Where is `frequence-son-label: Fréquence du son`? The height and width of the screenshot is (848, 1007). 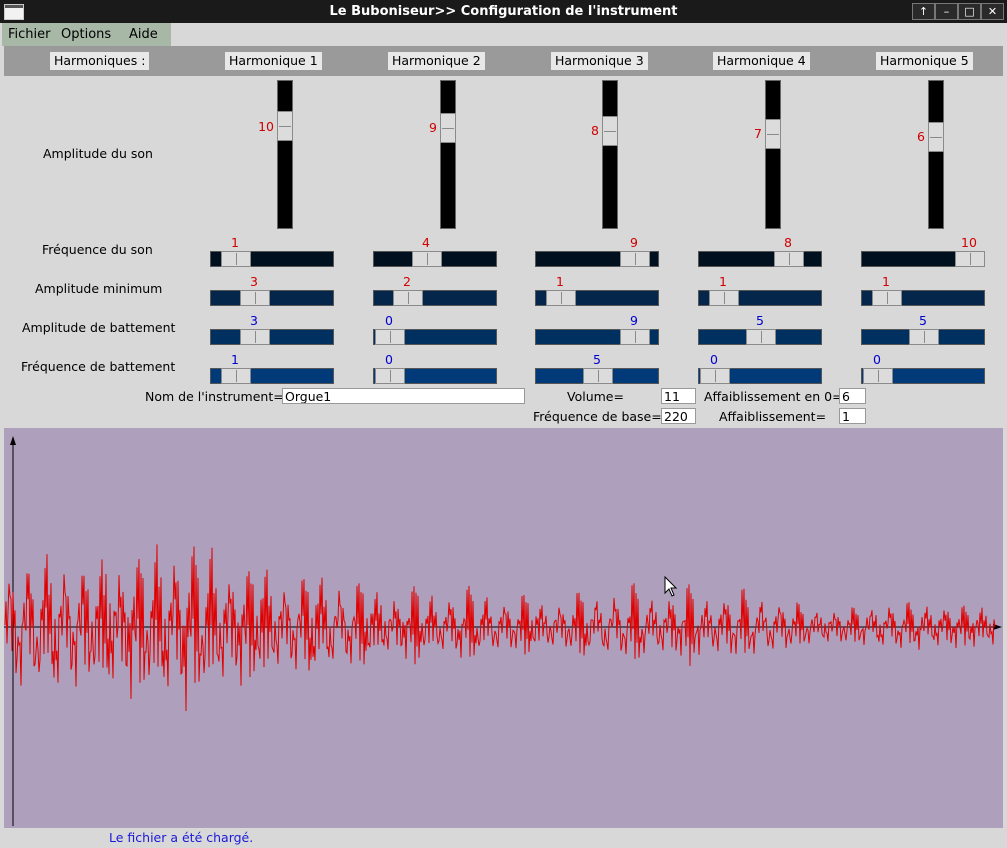
frequence-son-label: Fréquence du son is located at coordinates (97, 249).